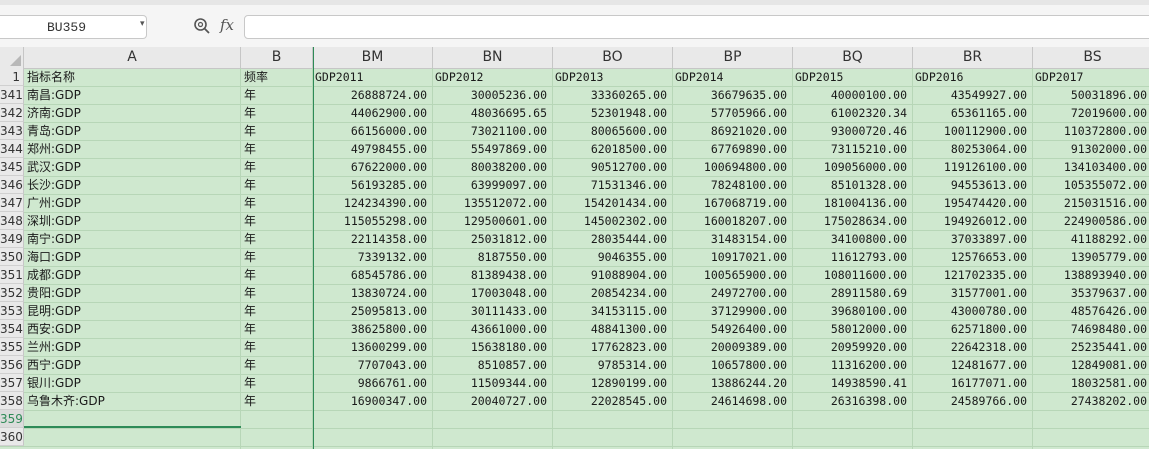 Image resolution: width=1149 pixels, height=449 pixels. What do you see at coordinates (1091, 329) in the screenshot?
I see `table-cell: 74698480.00` at bounding box center [1091, 329].